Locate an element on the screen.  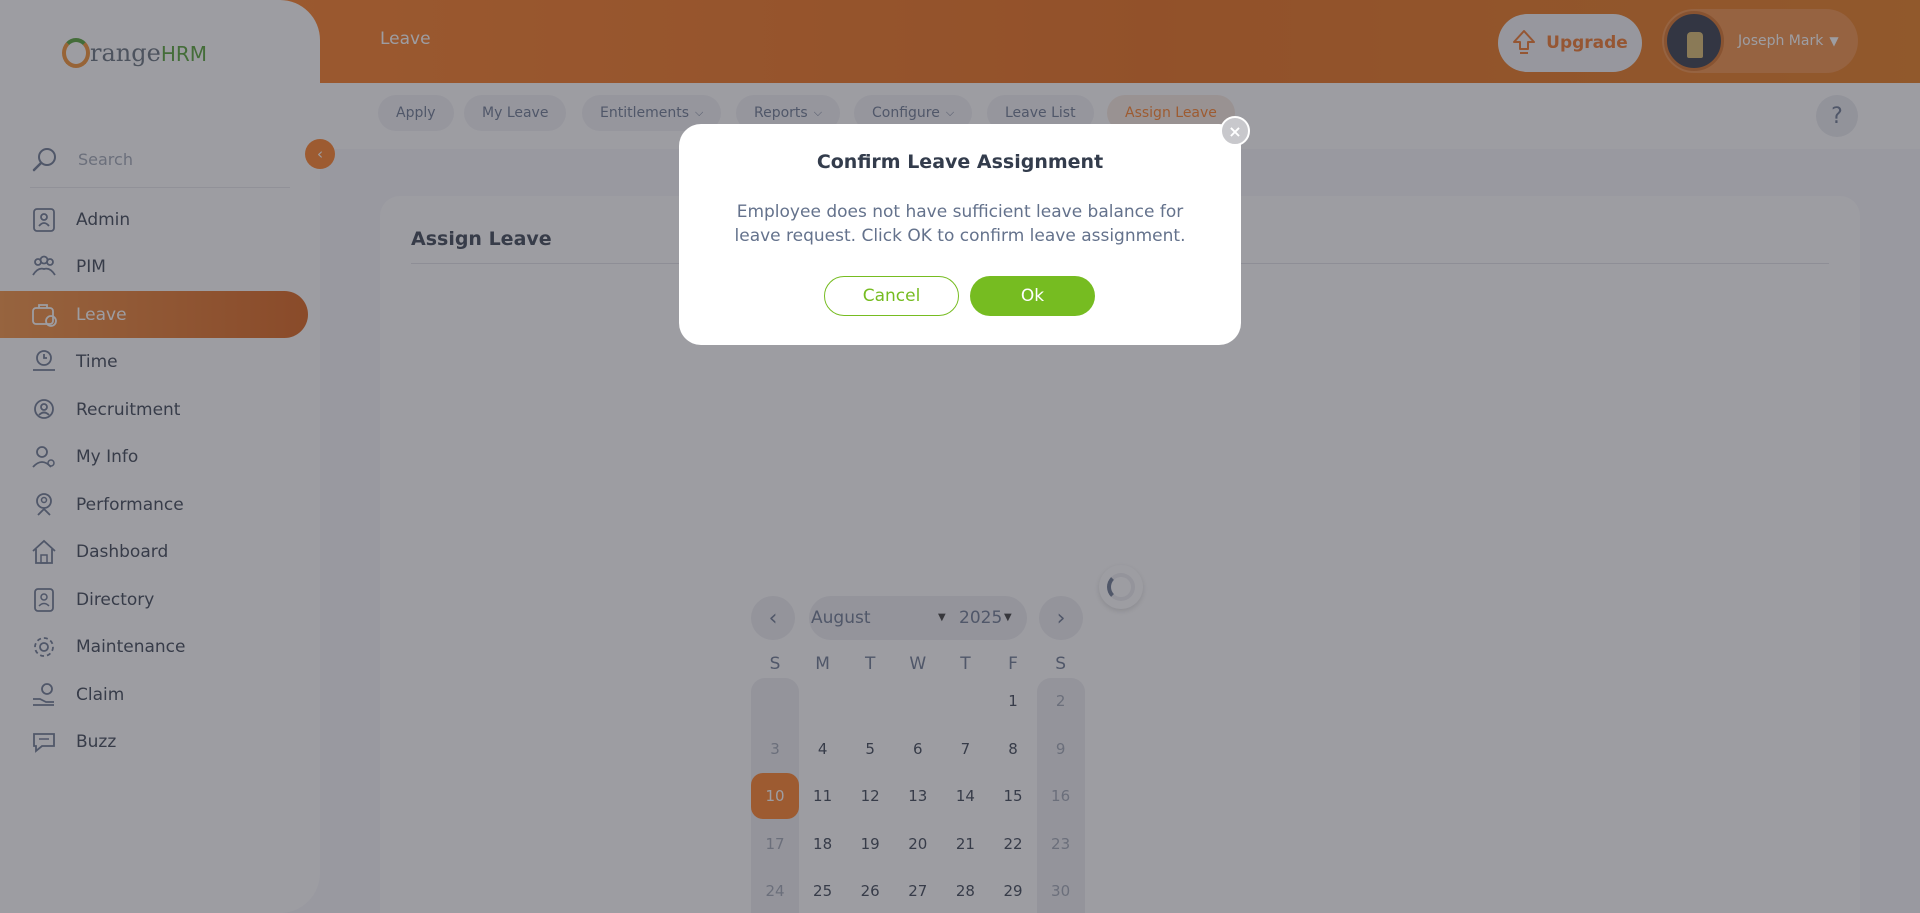
ok-button: Ok is located at coordinates (1032, 296).